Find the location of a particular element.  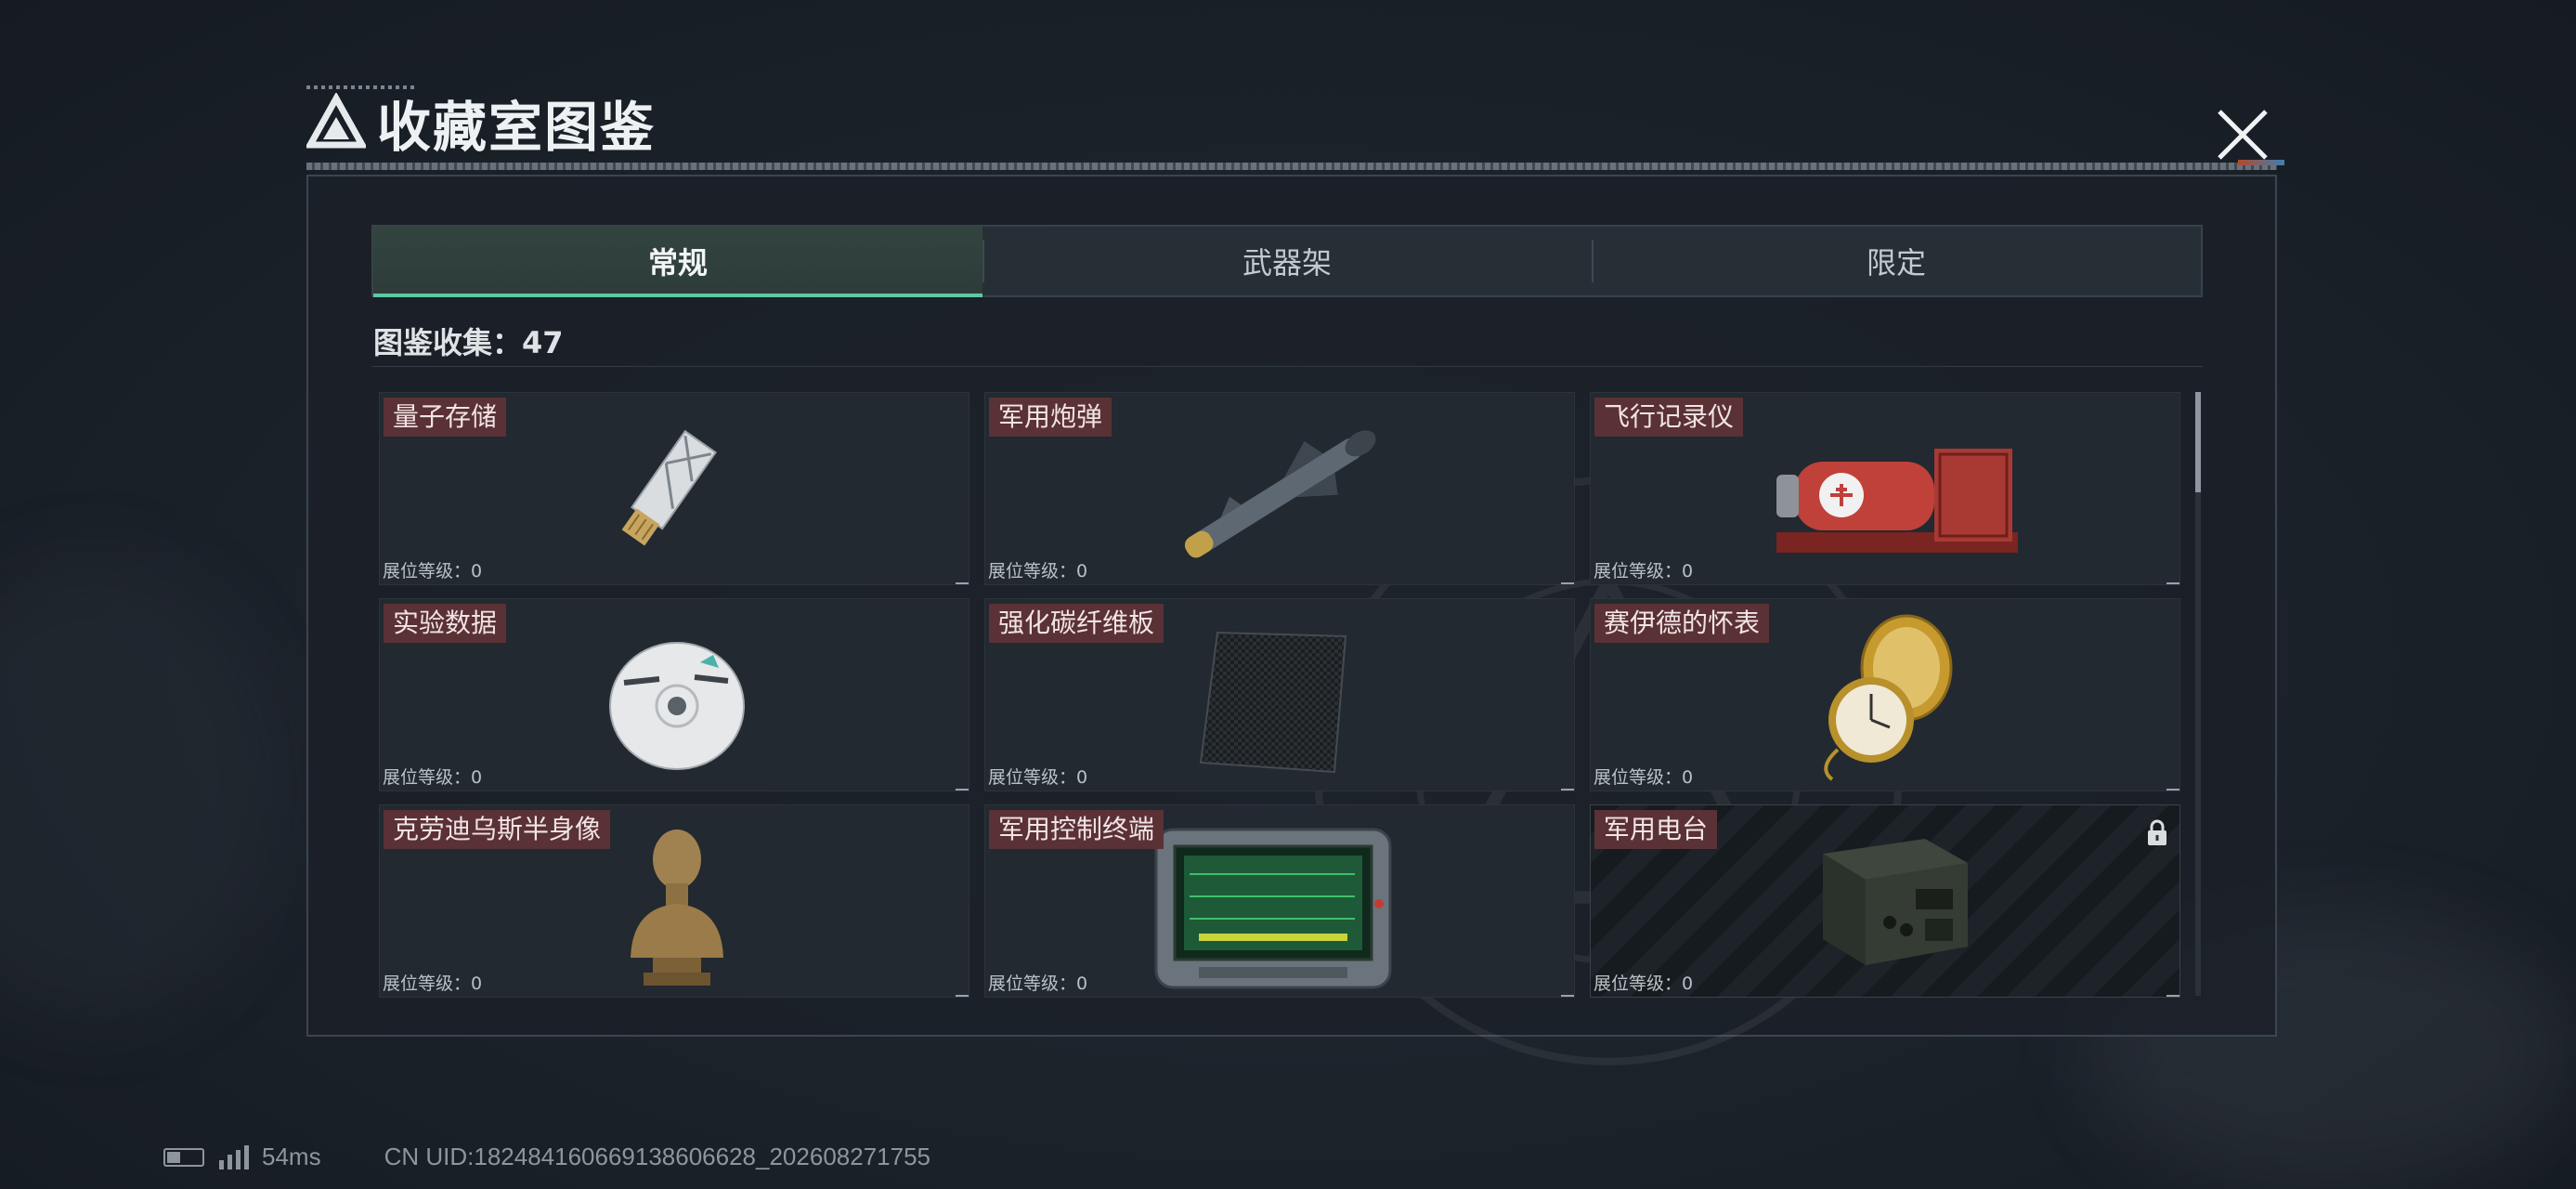

battery-icon is located at coordinates (183, 1157).